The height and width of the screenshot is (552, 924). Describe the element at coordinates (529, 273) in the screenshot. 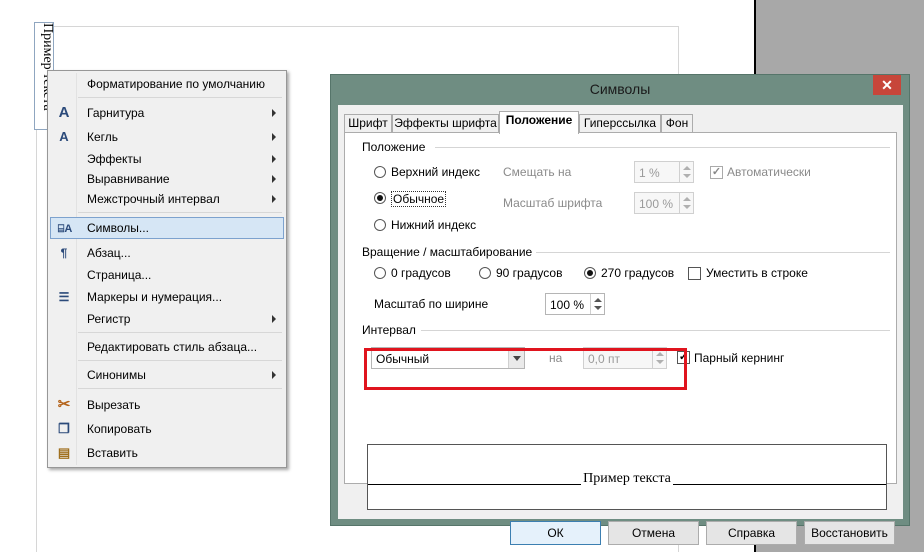

I see `rotate-90-label: 90 градусов` at that location.